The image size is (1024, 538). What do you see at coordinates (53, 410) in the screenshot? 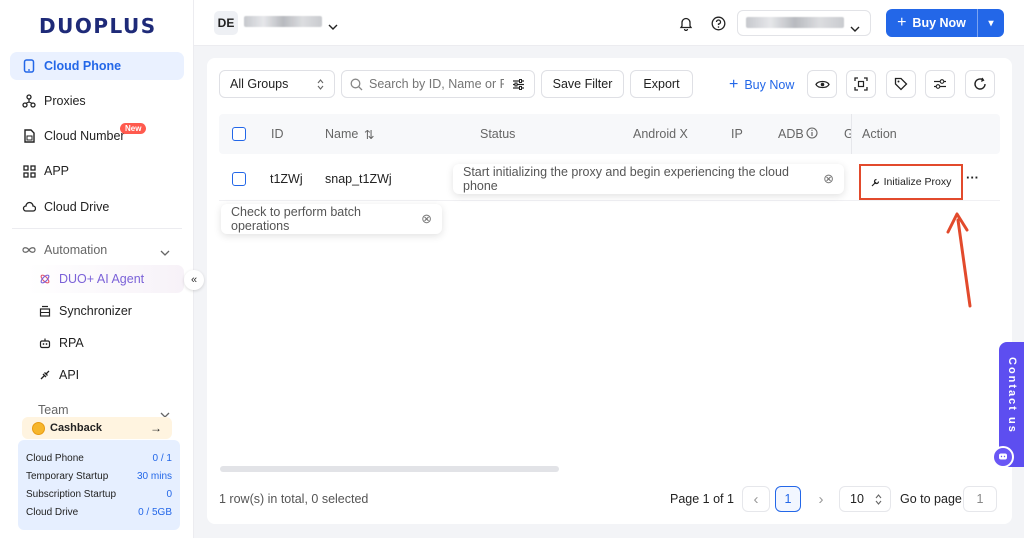
I see `team-section-label: Team` at bounding box center [53, 410].